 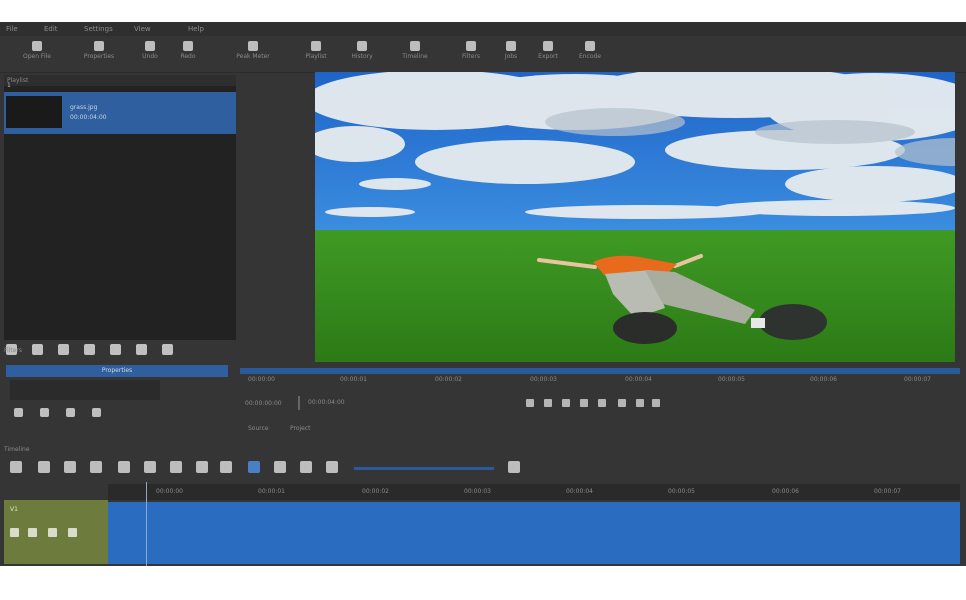 What do you see at coordinates (96, 467) in the screenshot?
I see `paste-icon` at bounding box center [96, 467].